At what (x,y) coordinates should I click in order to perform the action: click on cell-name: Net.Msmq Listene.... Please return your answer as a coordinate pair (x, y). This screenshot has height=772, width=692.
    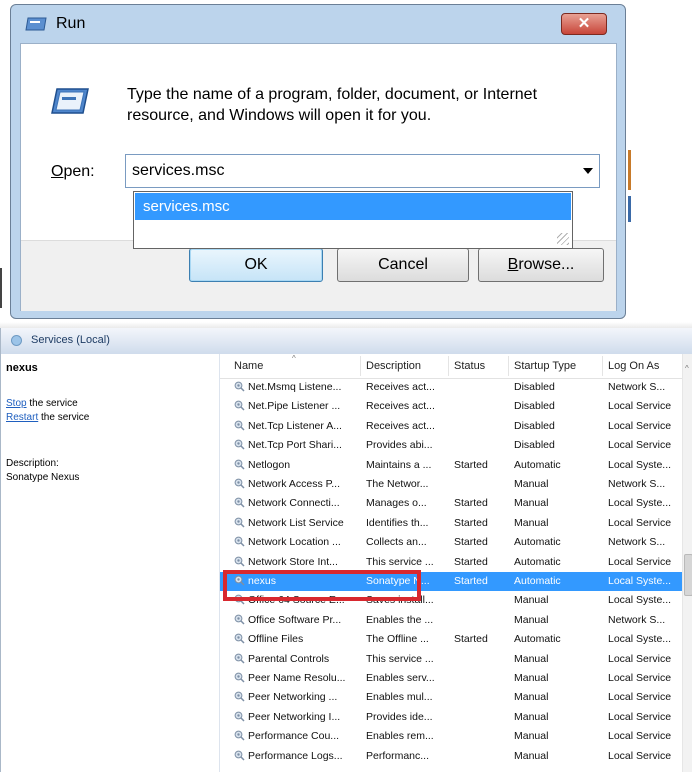
    Looking at the image, I should click on (295, 387).